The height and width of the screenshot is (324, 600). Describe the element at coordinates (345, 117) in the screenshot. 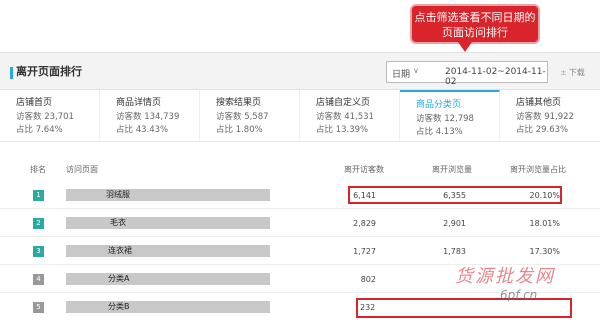

I see `tab-visitors: 访客数 41,531` at that location.